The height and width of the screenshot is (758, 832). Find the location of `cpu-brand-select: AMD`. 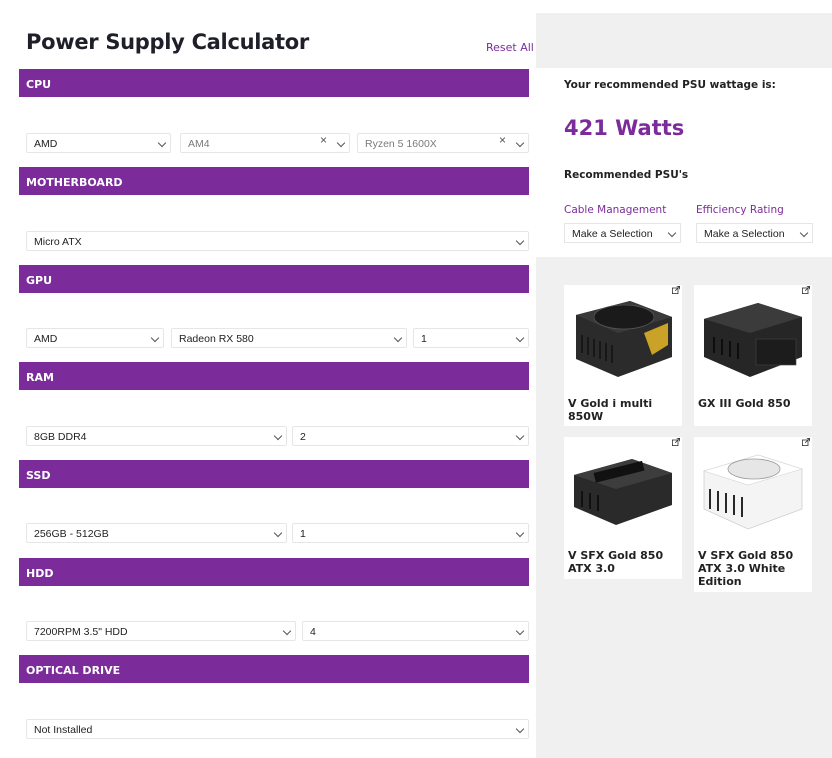

cpu-brand-select: AMD is located at coordinates (98, 143).